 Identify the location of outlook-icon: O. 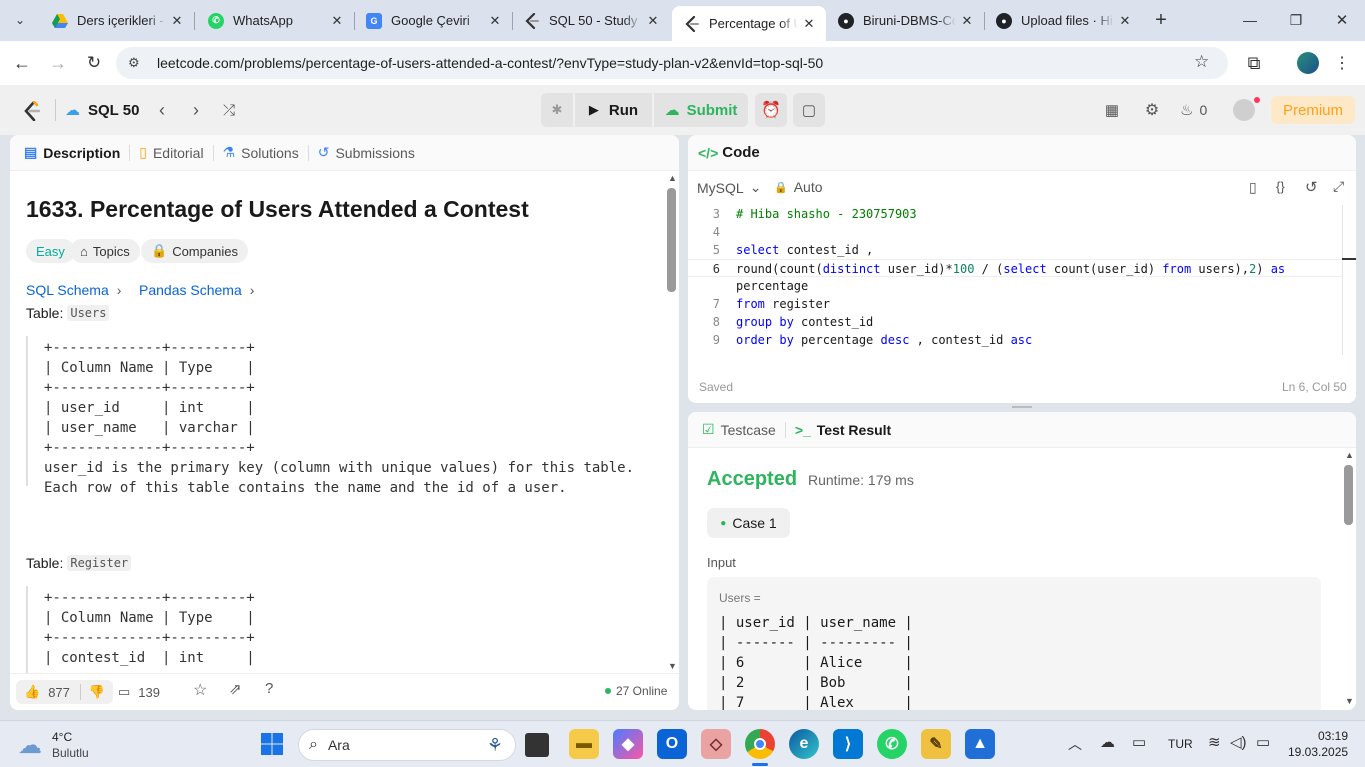
(672, 744).